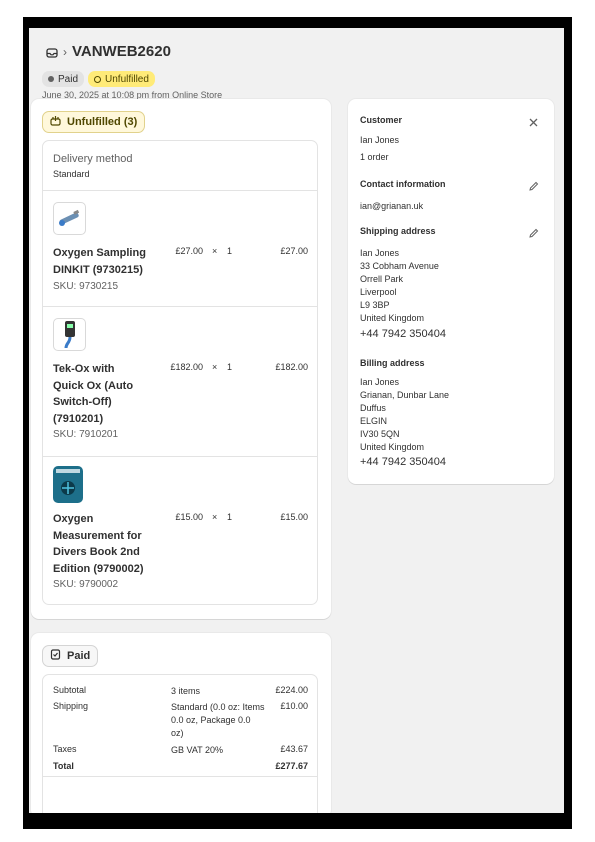  Describe the element at coordinates (294, 706) in the screenshot. I see `payment-row-amount: £10.00` at that location.